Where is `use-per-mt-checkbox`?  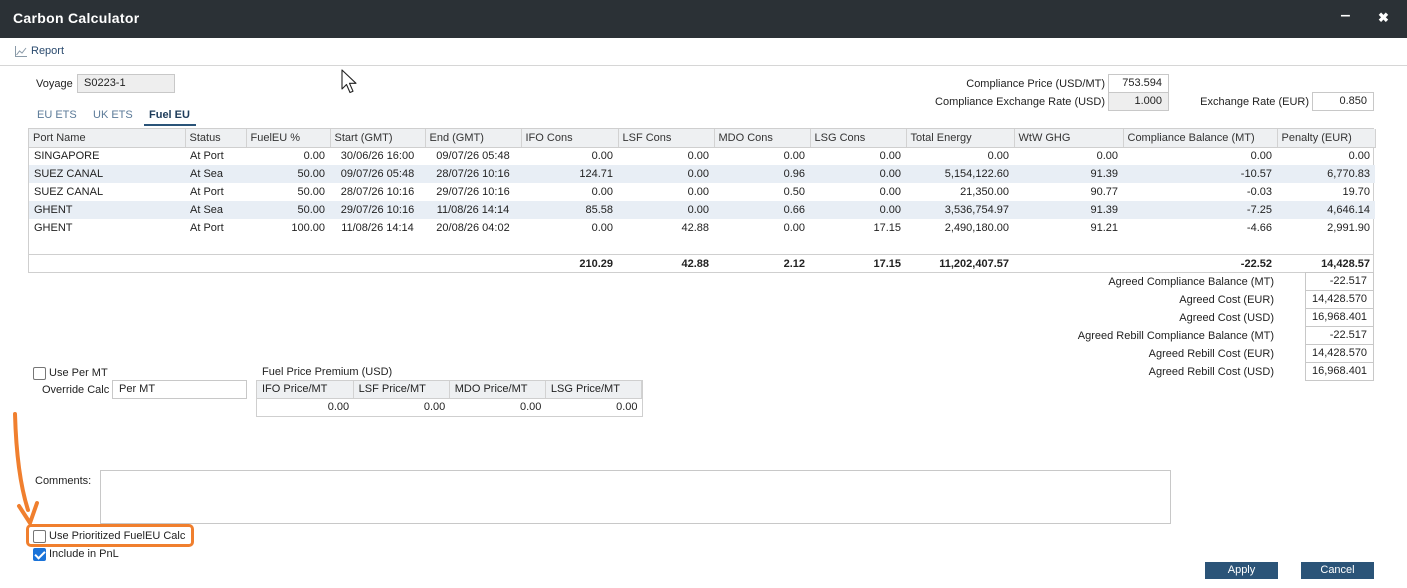
use-per-mt-checkbox is located at coordinates (39, 373).